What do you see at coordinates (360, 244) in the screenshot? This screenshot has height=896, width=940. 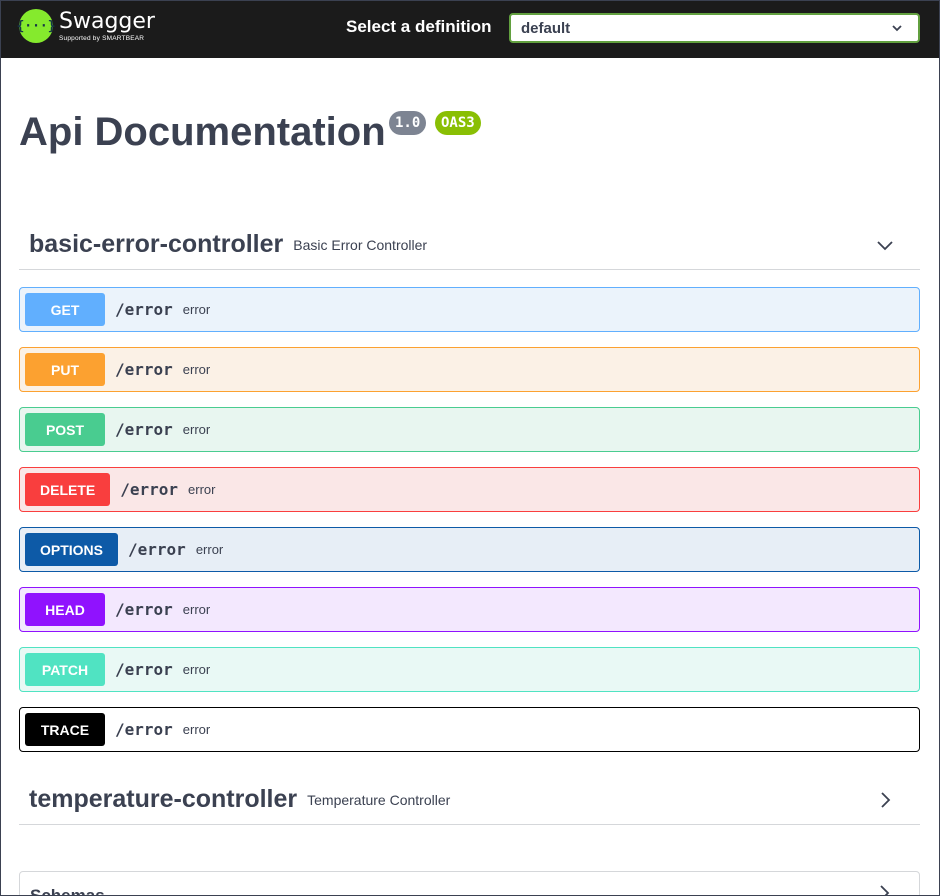 I see `tag-description: Basic Error Controller` at bounding box center [360, 244].